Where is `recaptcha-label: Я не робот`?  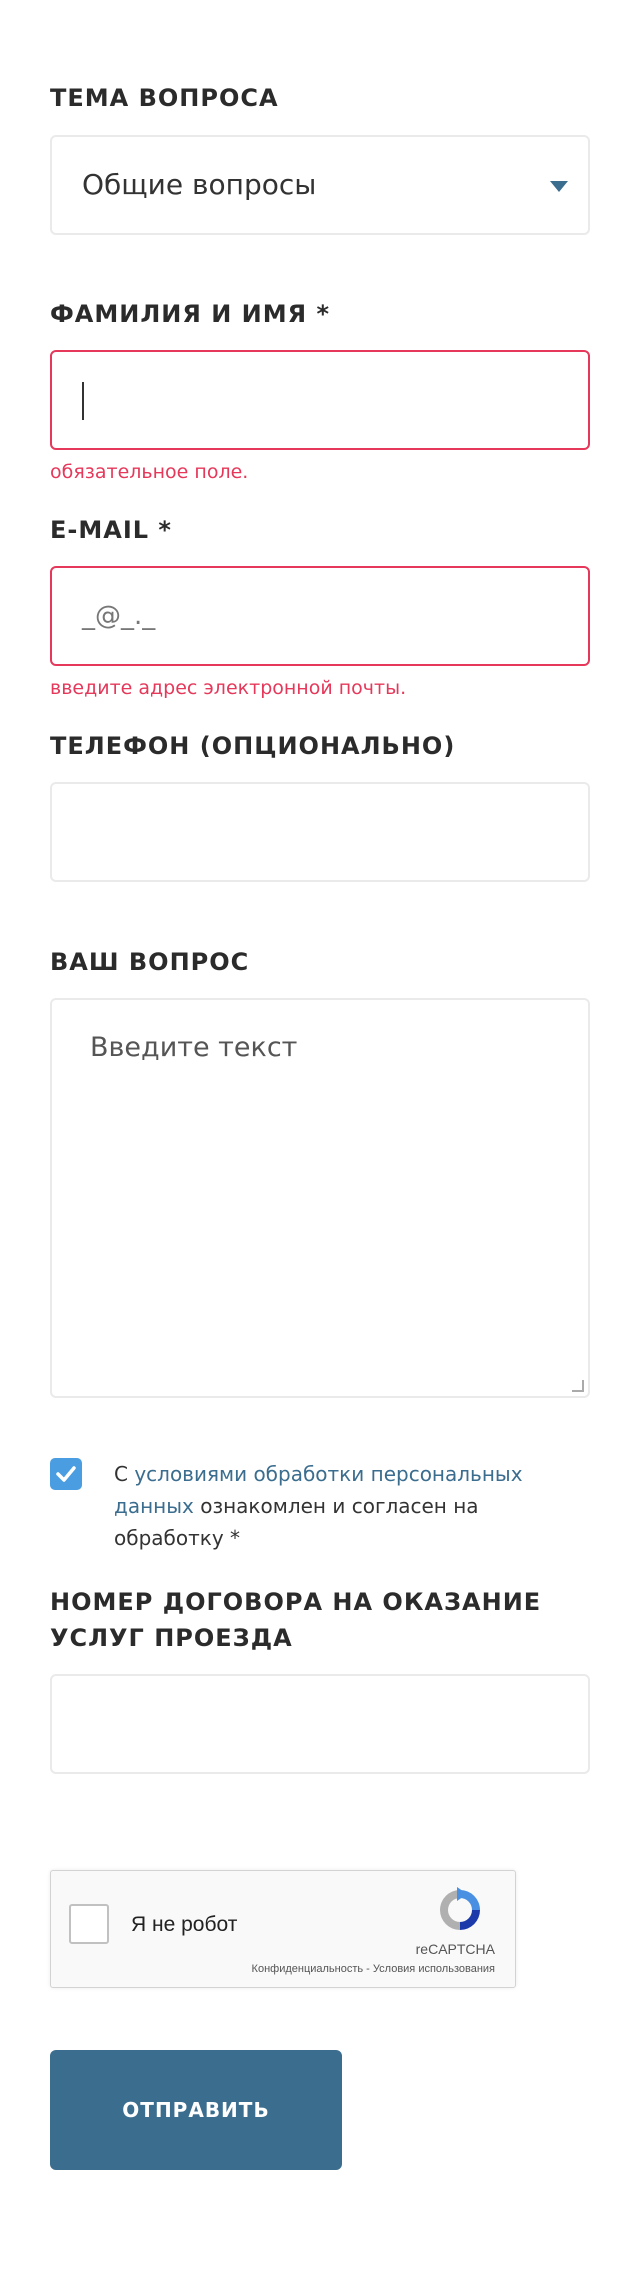 recaptcha-label: Я не робот is located at coordinates (184, 1924).